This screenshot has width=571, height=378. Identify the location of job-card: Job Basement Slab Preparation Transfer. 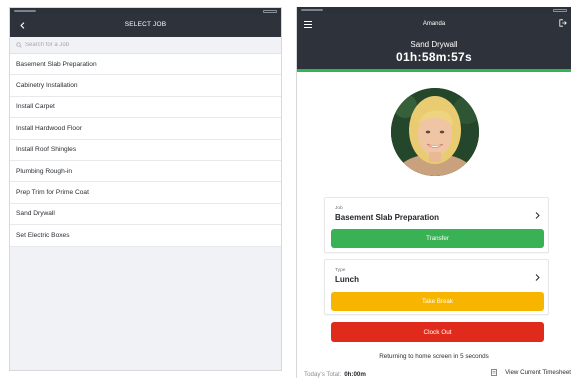
(436, 225).